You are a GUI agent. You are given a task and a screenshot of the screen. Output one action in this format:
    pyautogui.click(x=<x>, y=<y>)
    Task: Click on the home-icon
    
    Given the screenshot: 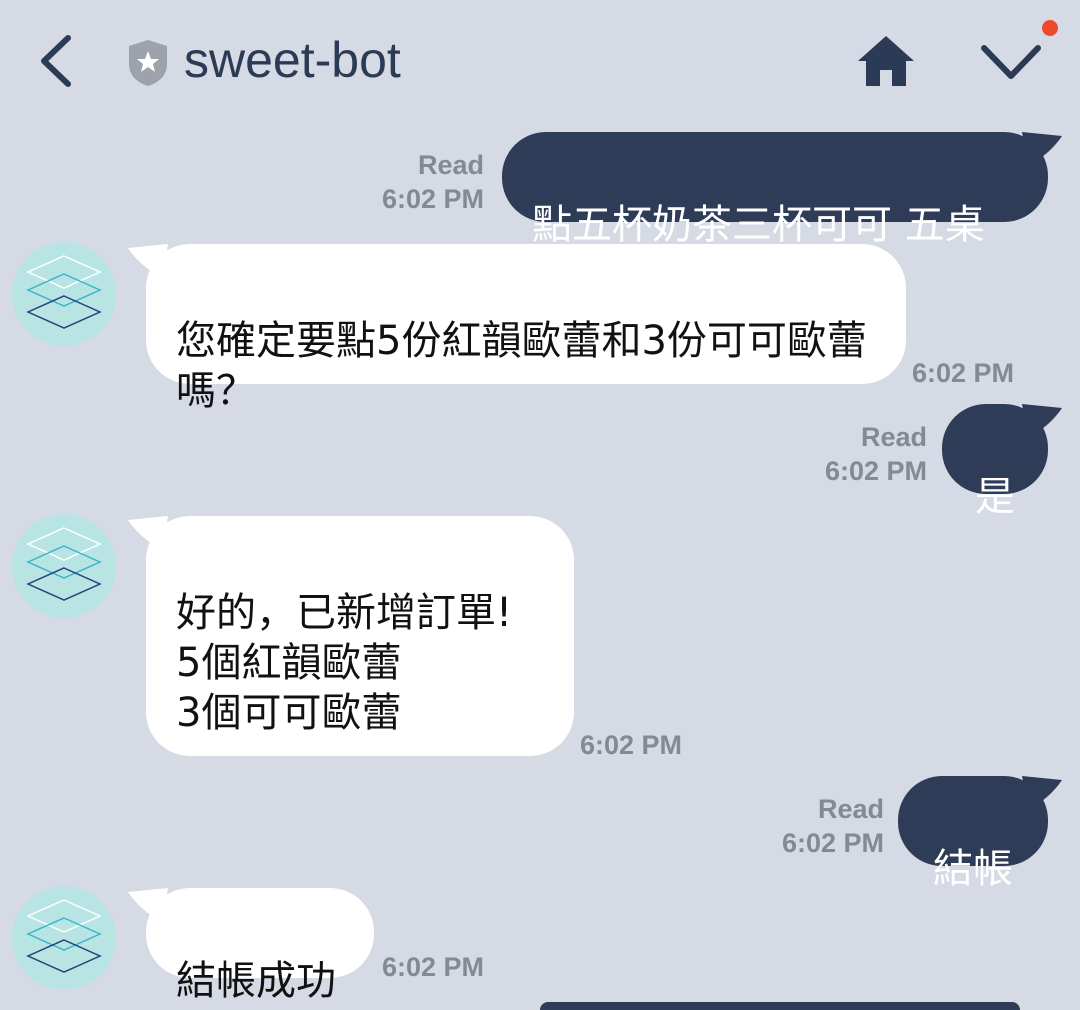 What is the action you would take?
    pyautogui.click(x=886, y=61)
    